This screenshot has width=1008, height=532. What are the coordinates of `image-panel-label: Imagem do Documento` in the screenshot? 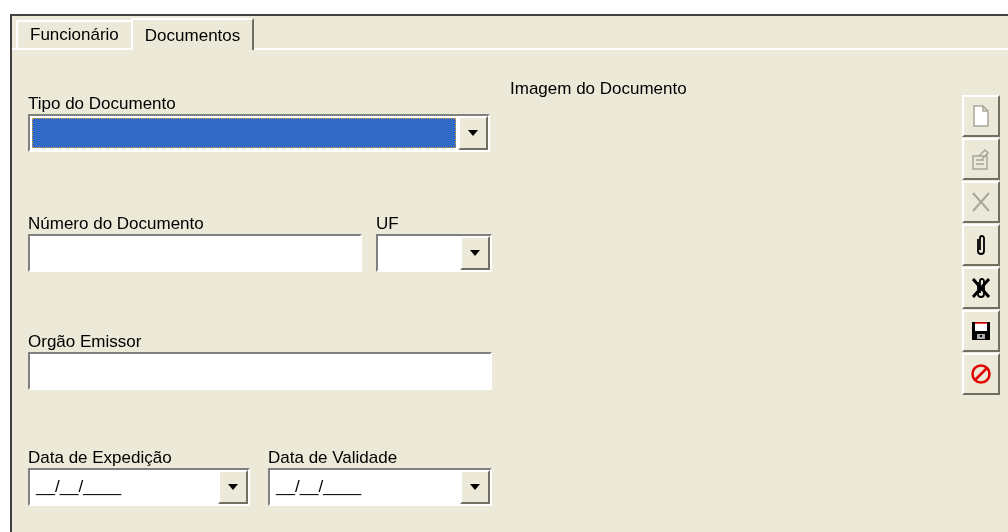 It's located at (598, 88).